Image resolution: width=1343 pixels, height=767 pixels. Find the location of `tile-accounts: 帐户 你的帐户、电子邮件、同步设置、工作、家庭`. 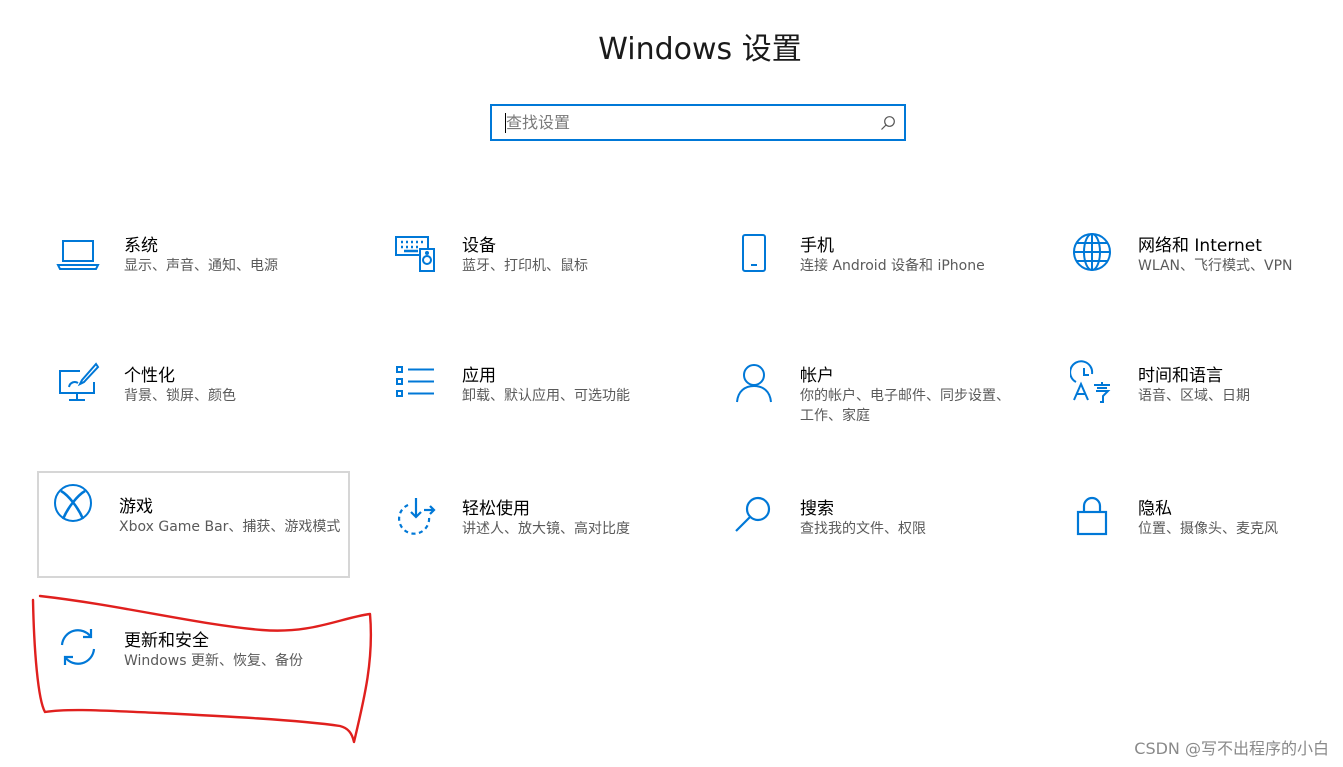

tile-accounts: 帐户 你的帐户、电子邮件、同步设置、工作、家庭 is located at coordinates (872, 395).